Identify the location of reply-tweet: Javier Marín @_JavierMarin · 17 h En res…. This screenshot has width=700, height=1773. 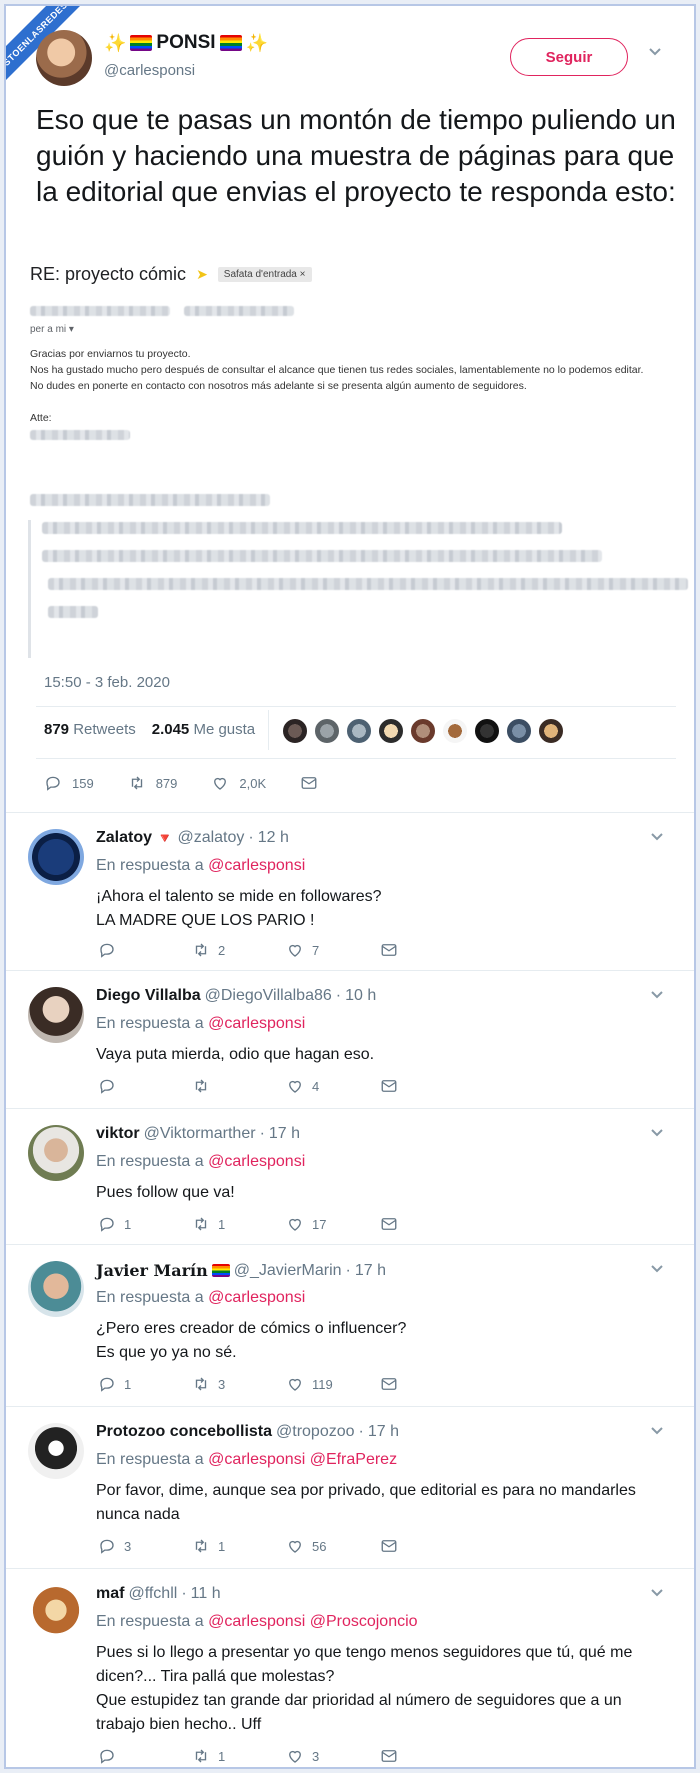
(350, 1325).